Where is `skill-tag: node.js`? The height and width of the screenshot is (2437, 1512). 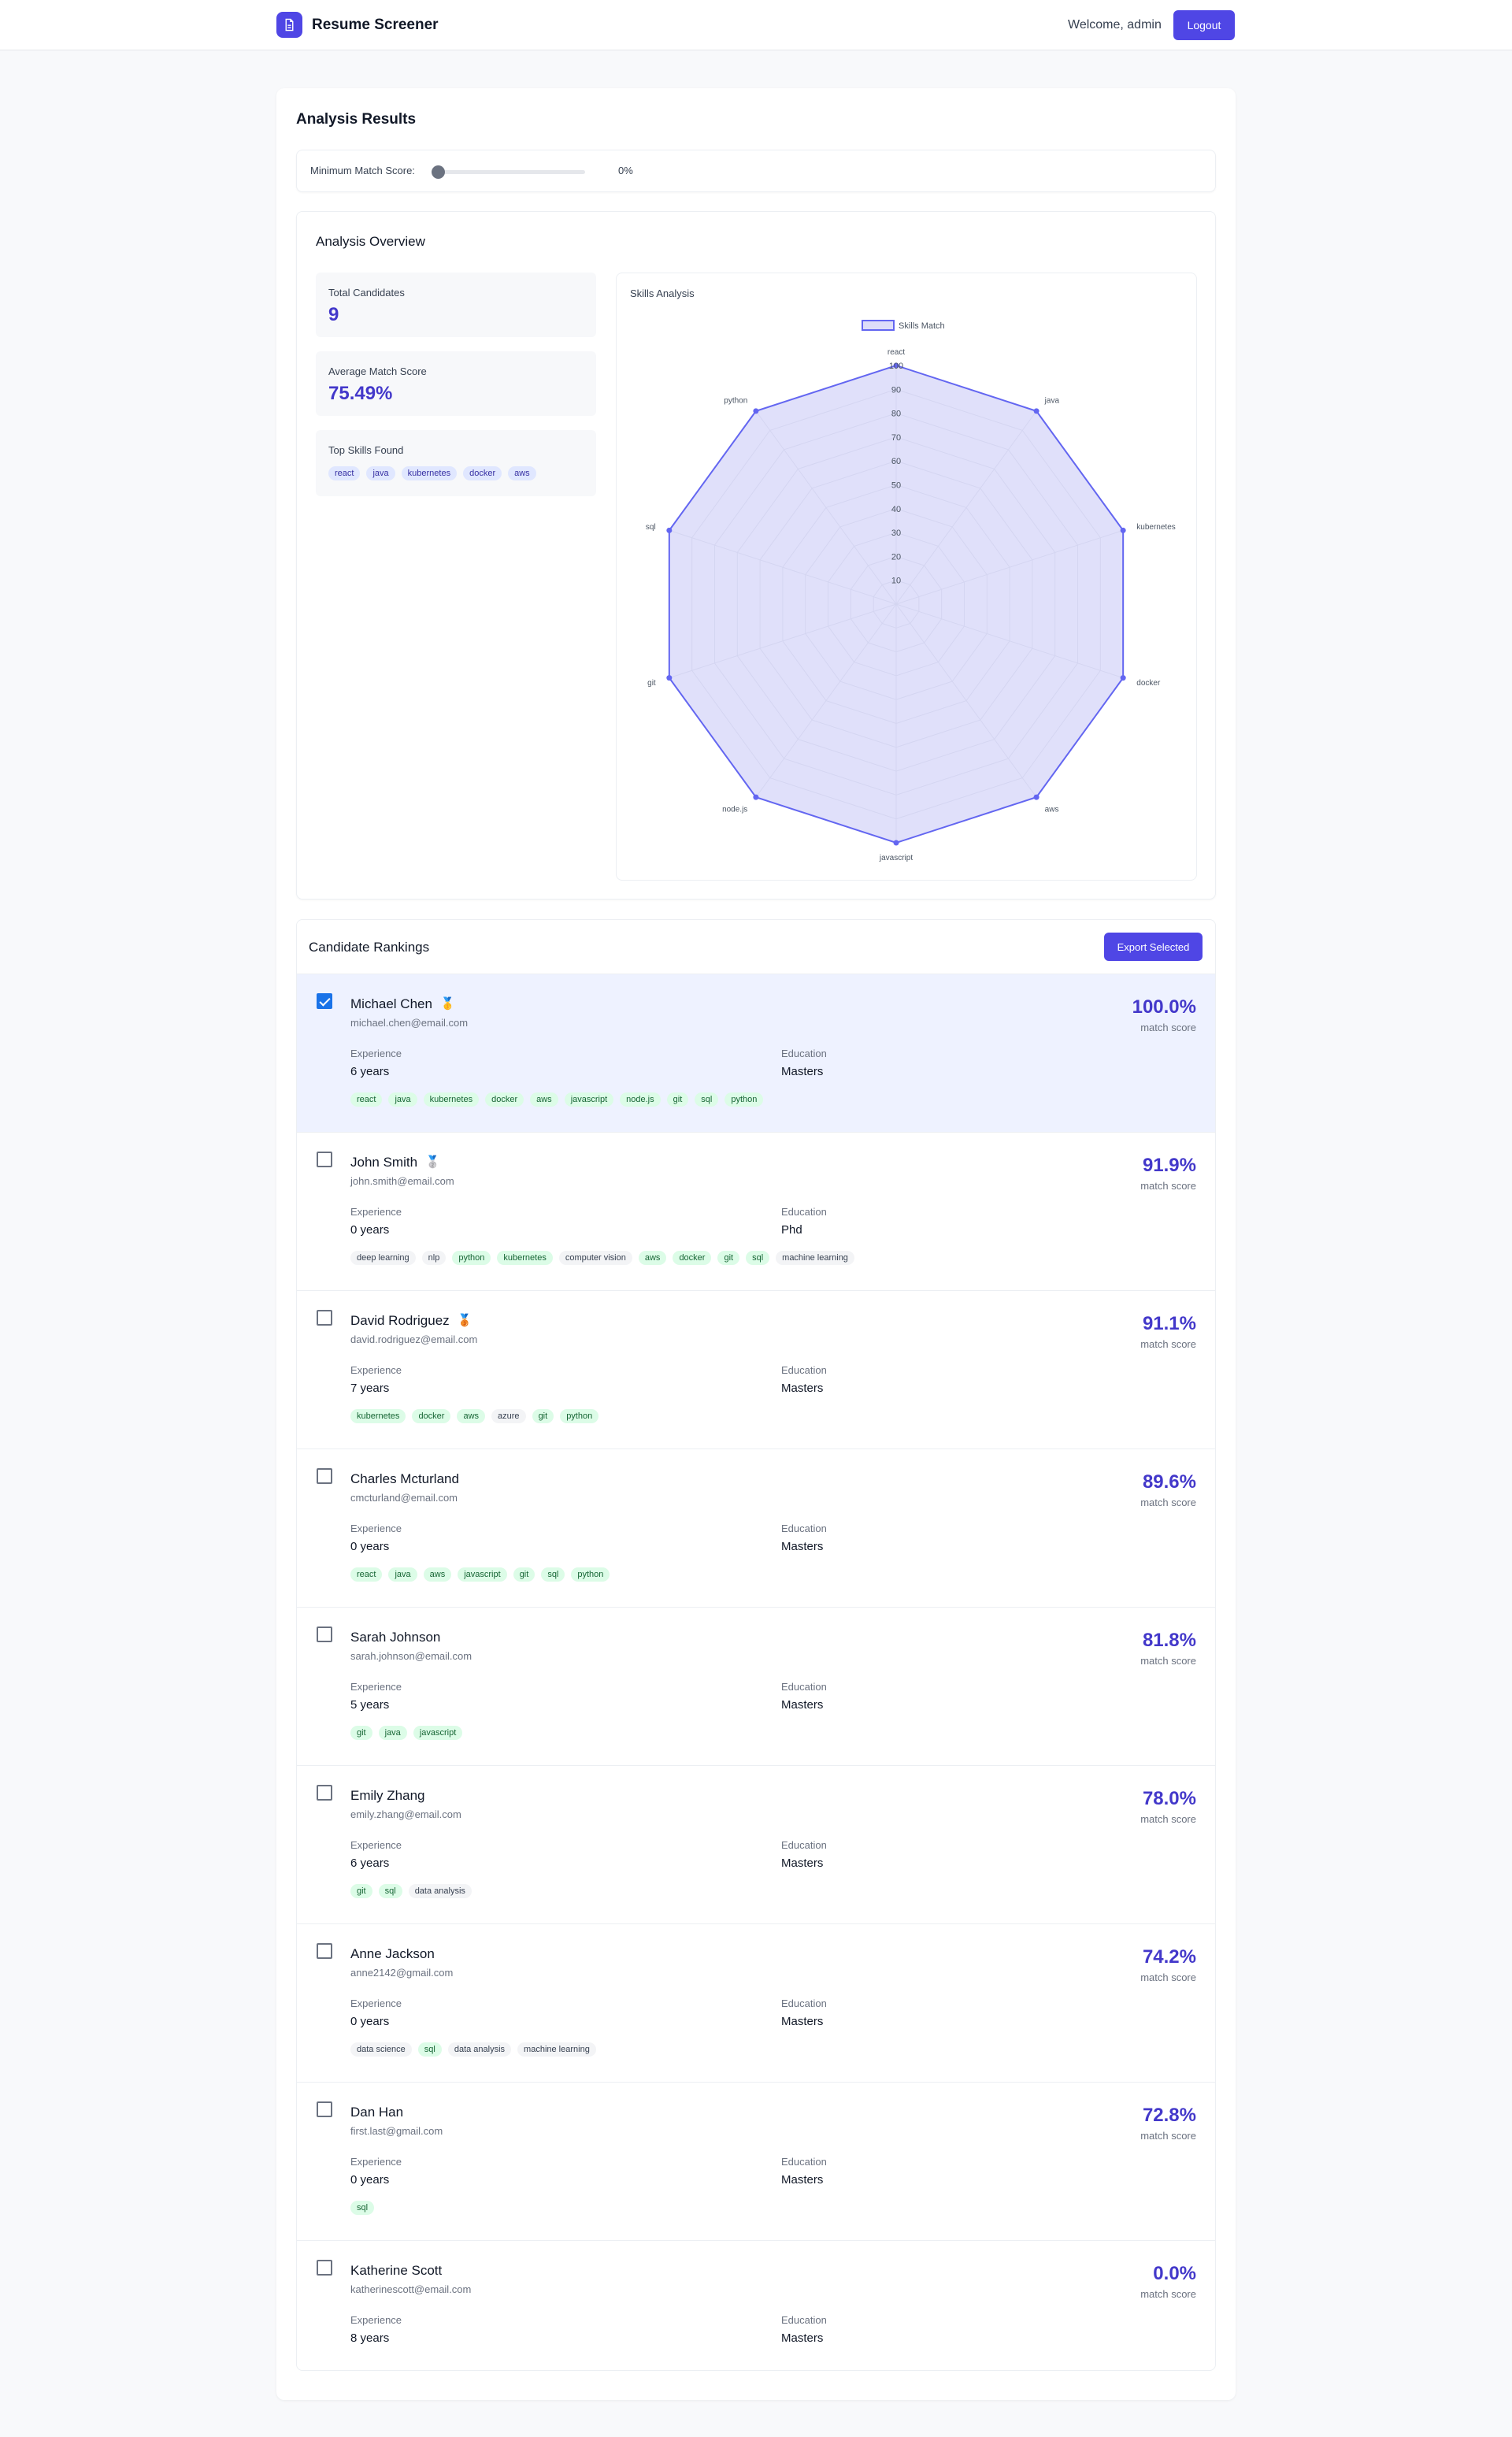
skill-tag: node.js is located at coordinates (640, 1099).